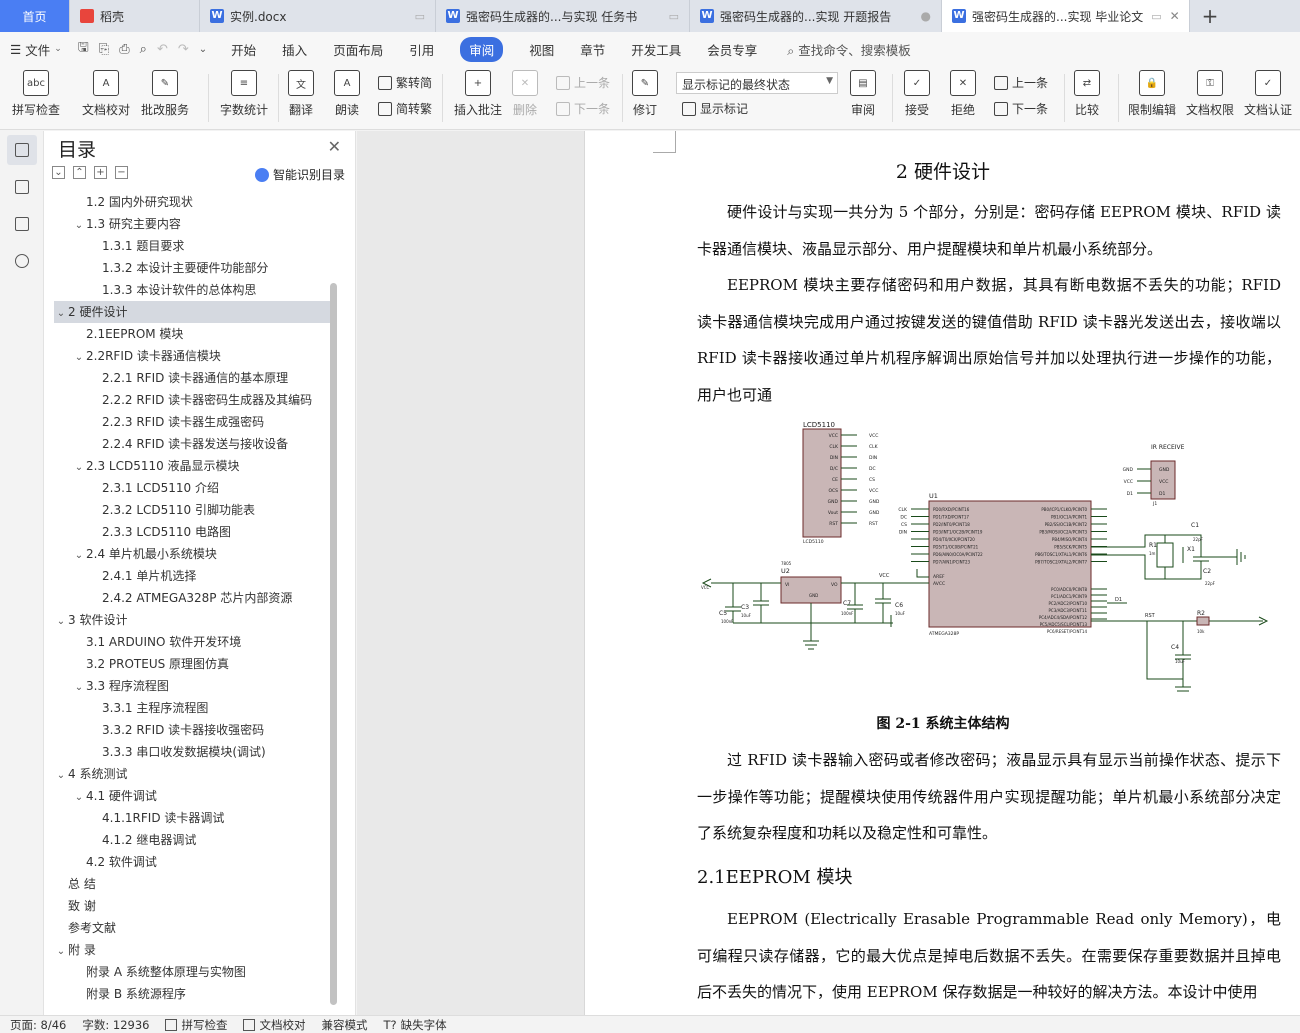  I want to click on smart-toc-button: 智能识别目录, so click(299, 174).